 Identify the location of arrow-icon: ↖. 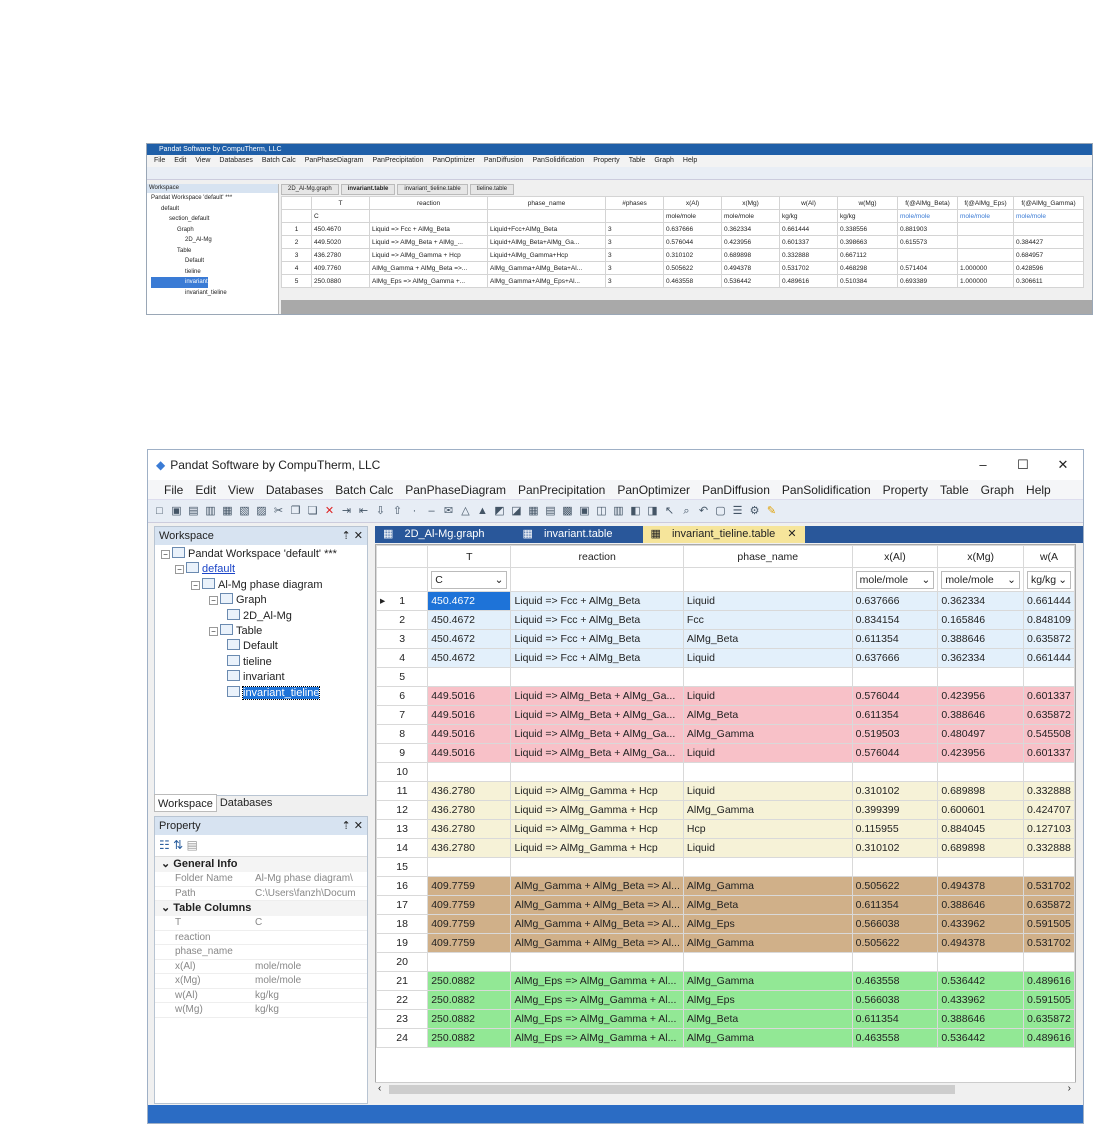
(669, 511).